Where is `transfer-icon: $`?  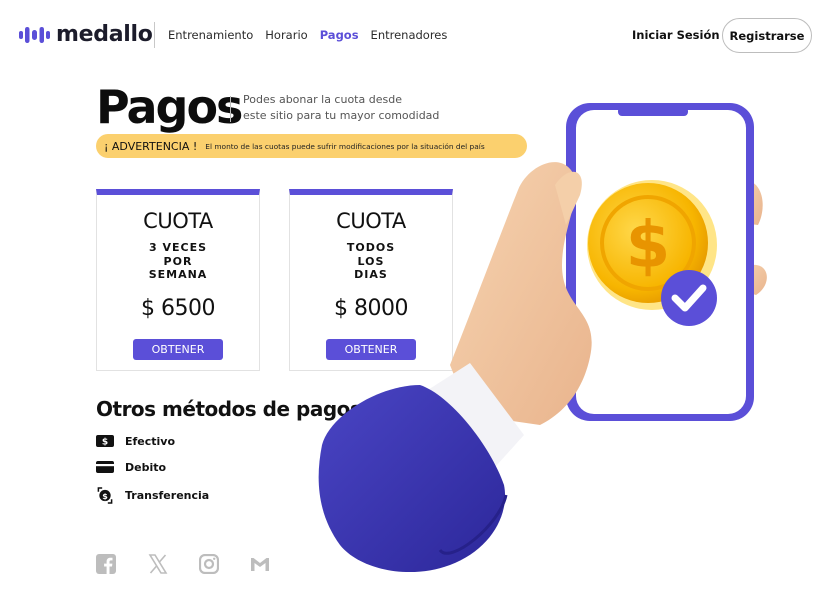
transfer-icon: $ is located at coordinates (105, 495).